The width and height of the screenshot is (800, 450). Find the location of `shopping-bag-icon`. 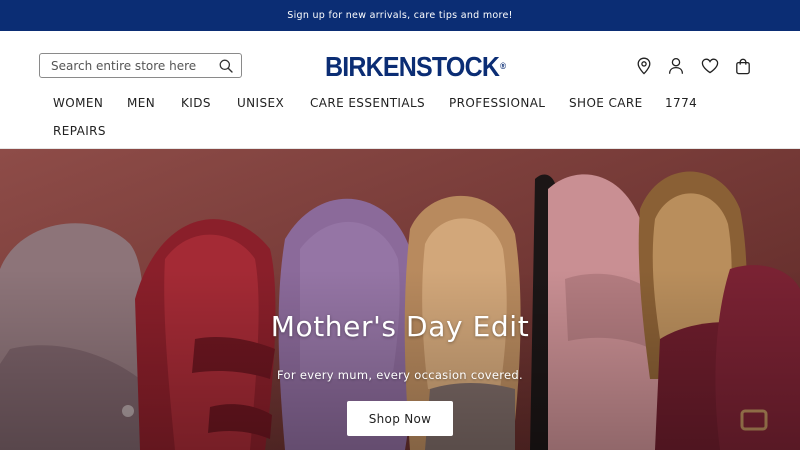

shopping-bag-icon is located at coordinates (743, 66).